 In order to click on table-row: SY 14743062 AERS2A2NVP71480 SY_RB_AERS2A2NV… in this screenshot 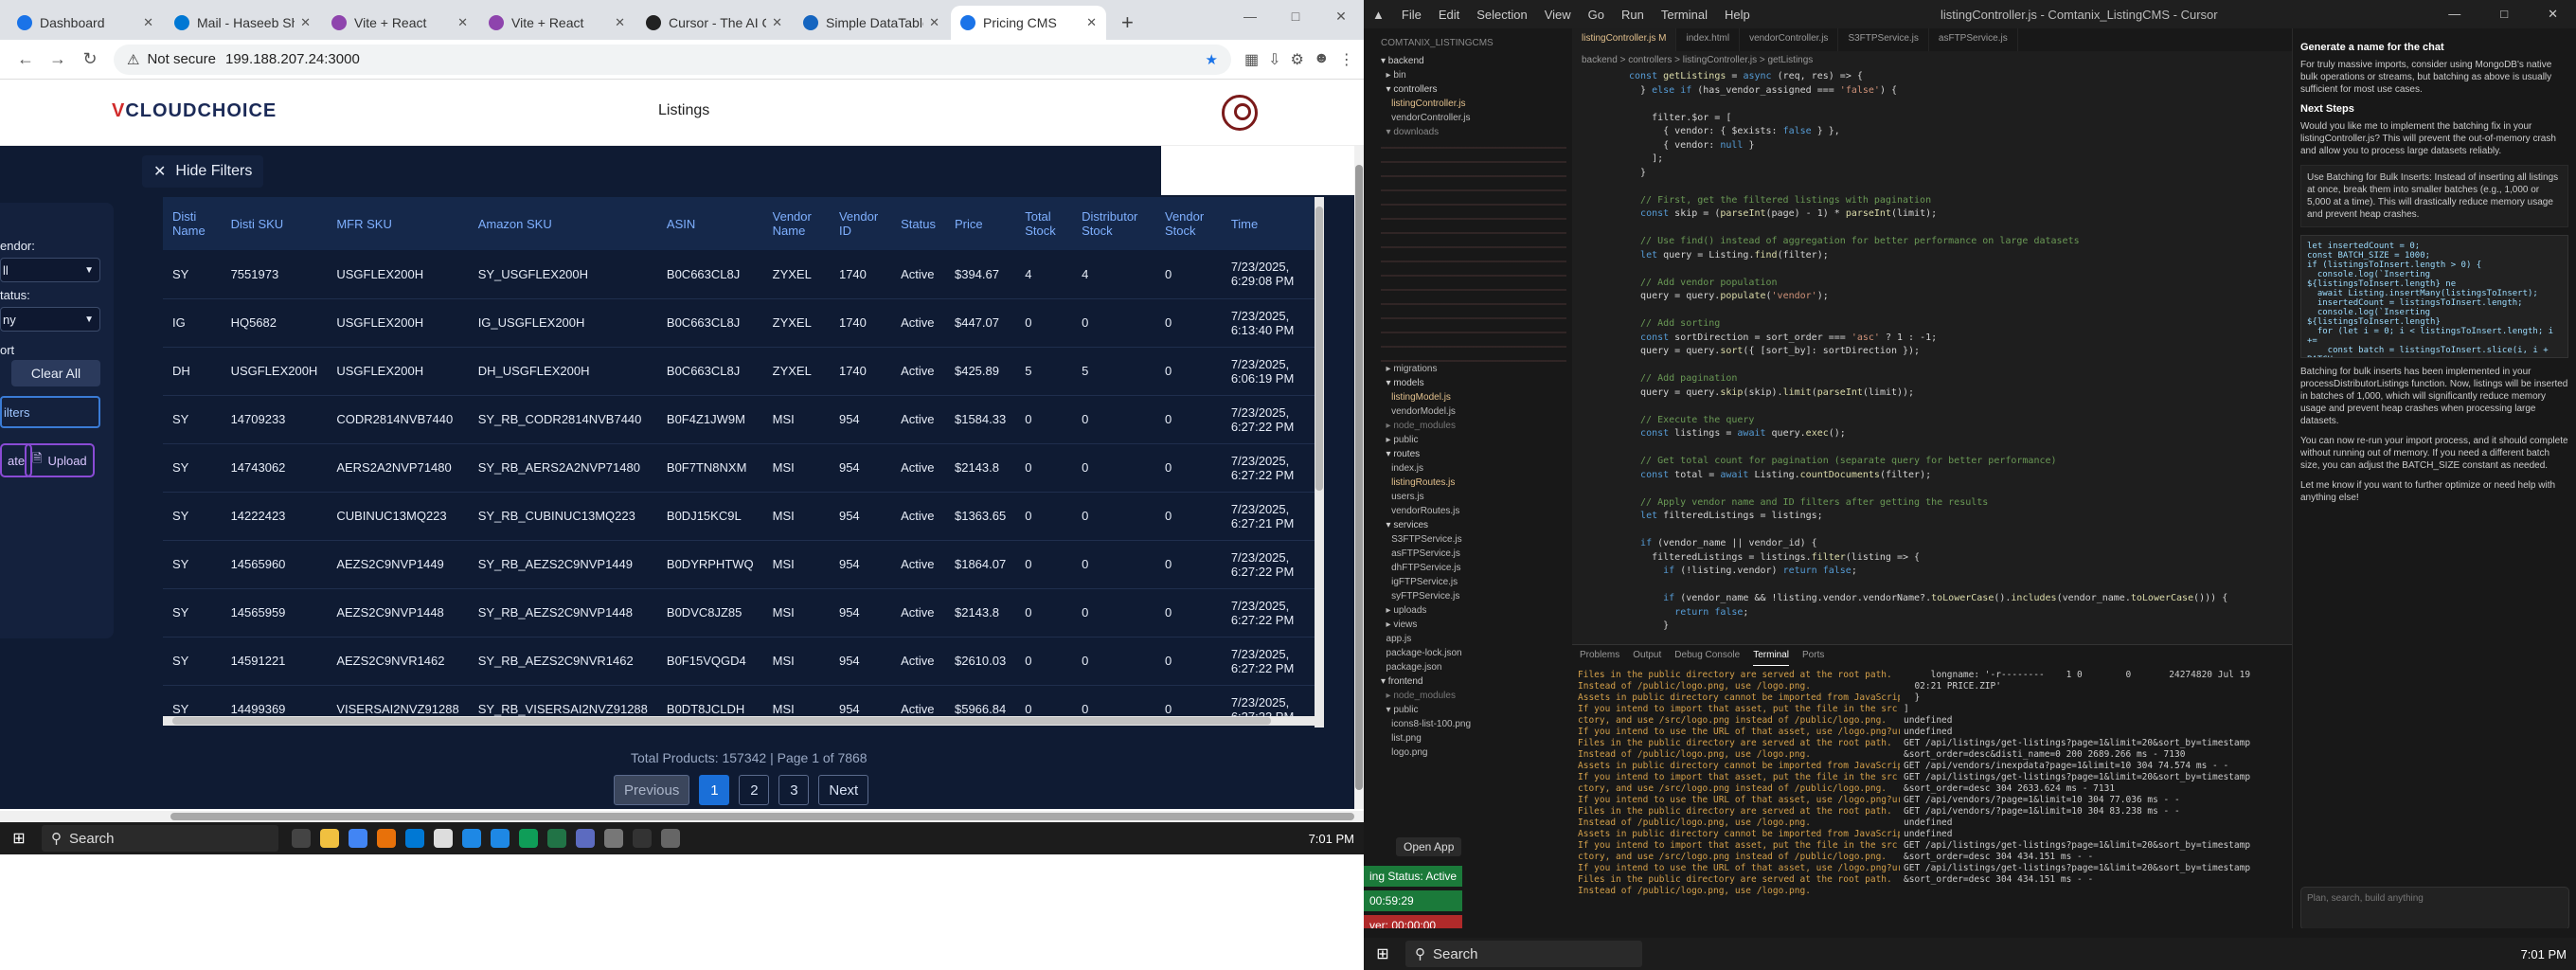, I will do `click(739, 468)`.